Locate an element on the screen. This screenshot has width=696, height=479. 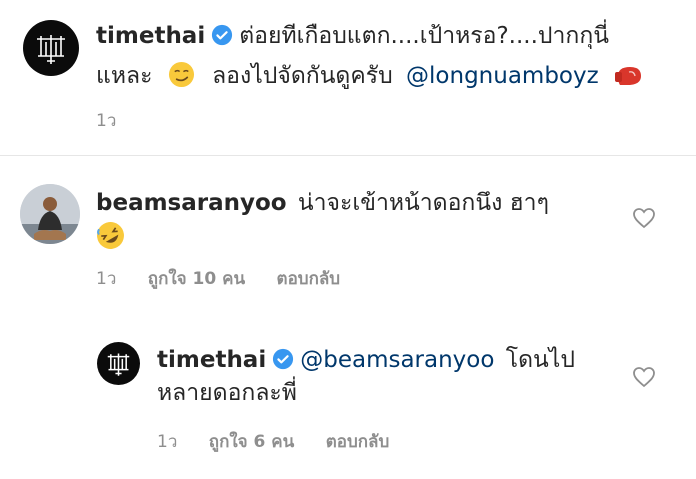
avatar-timethai is located at coordinates (51, 48).